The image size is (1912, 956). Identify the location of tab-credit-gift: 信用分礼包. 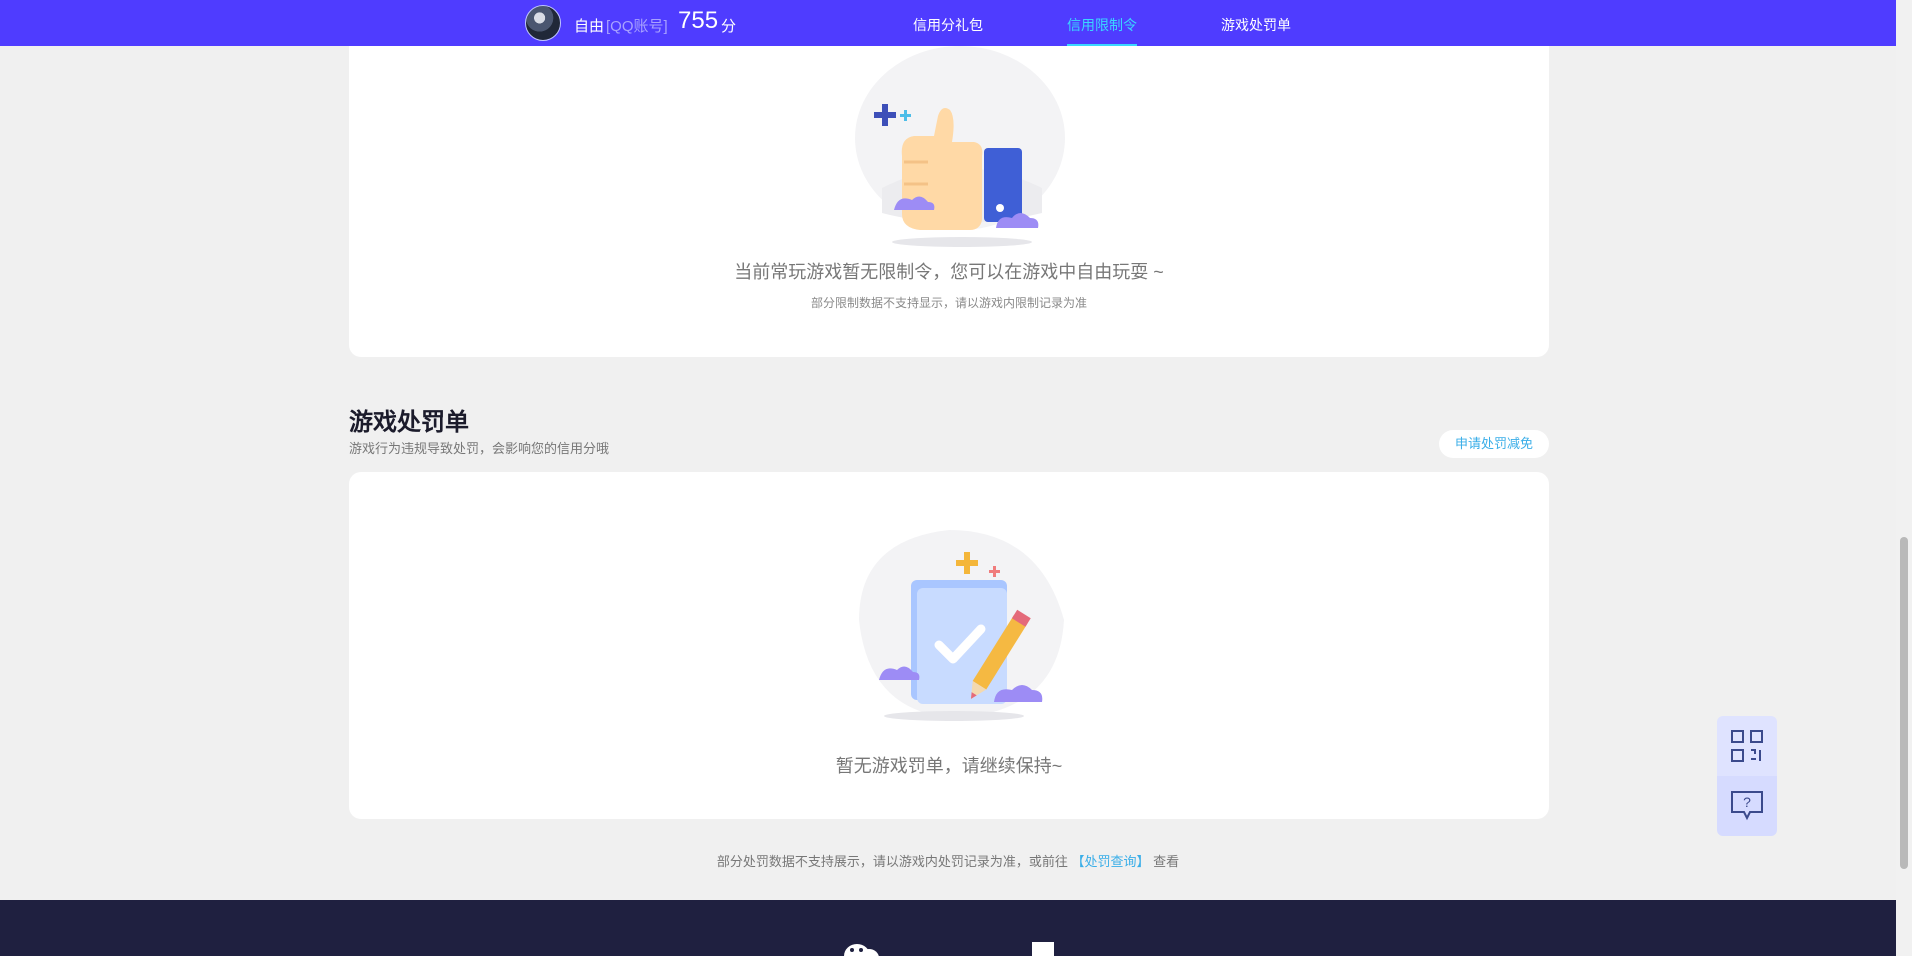
(948, 25).